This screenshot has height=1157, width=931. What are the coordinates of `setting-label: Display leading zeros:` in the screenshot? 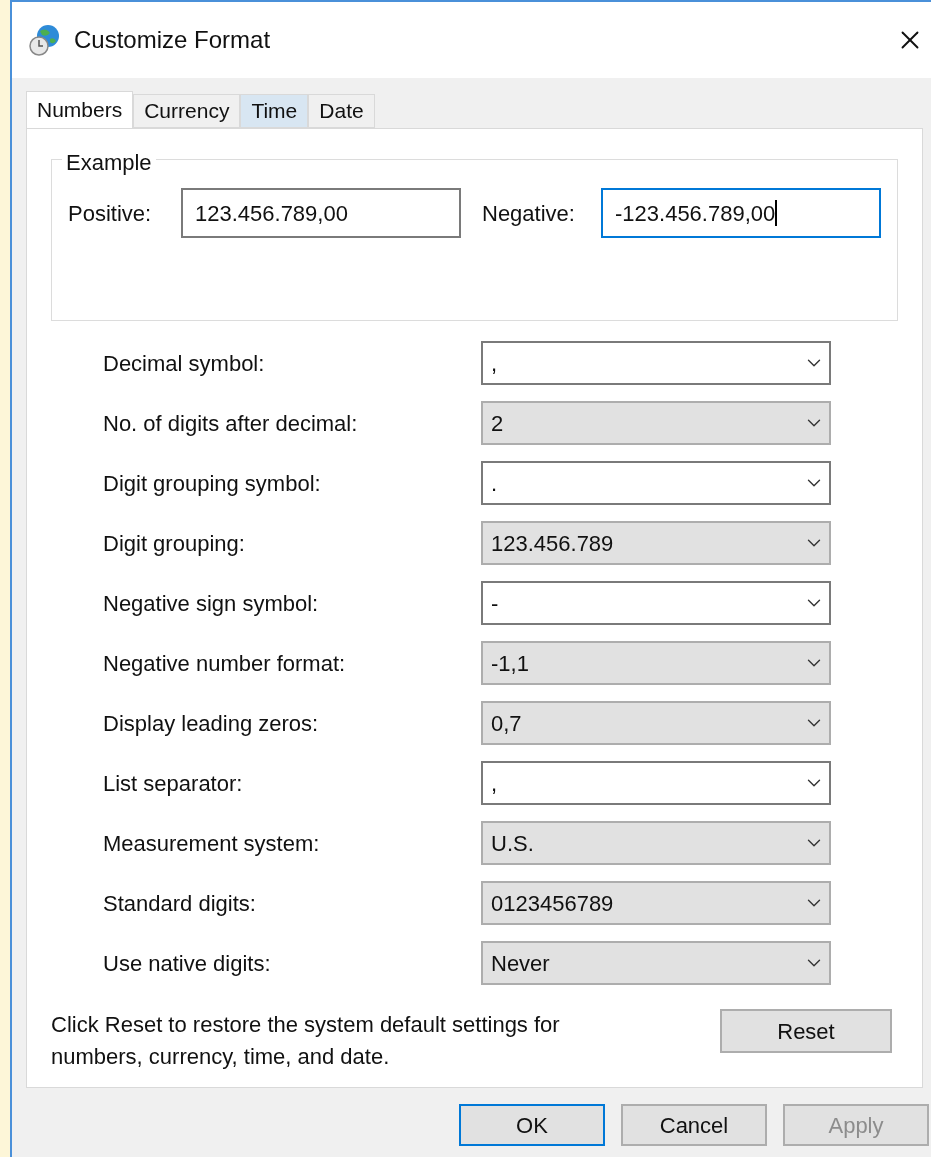 It's located at (211, 723).